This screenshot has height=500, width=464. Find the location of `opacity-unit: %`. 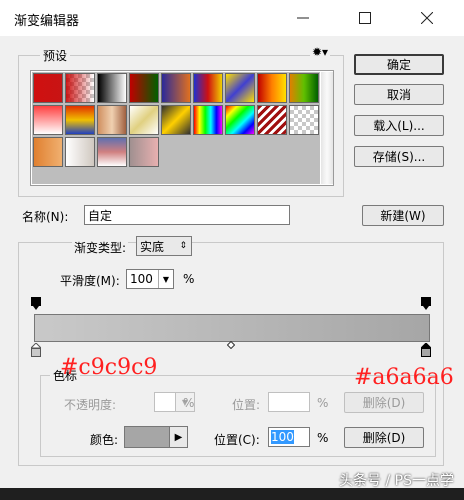

opacity-unit: % is located at coordinates (189, 403).